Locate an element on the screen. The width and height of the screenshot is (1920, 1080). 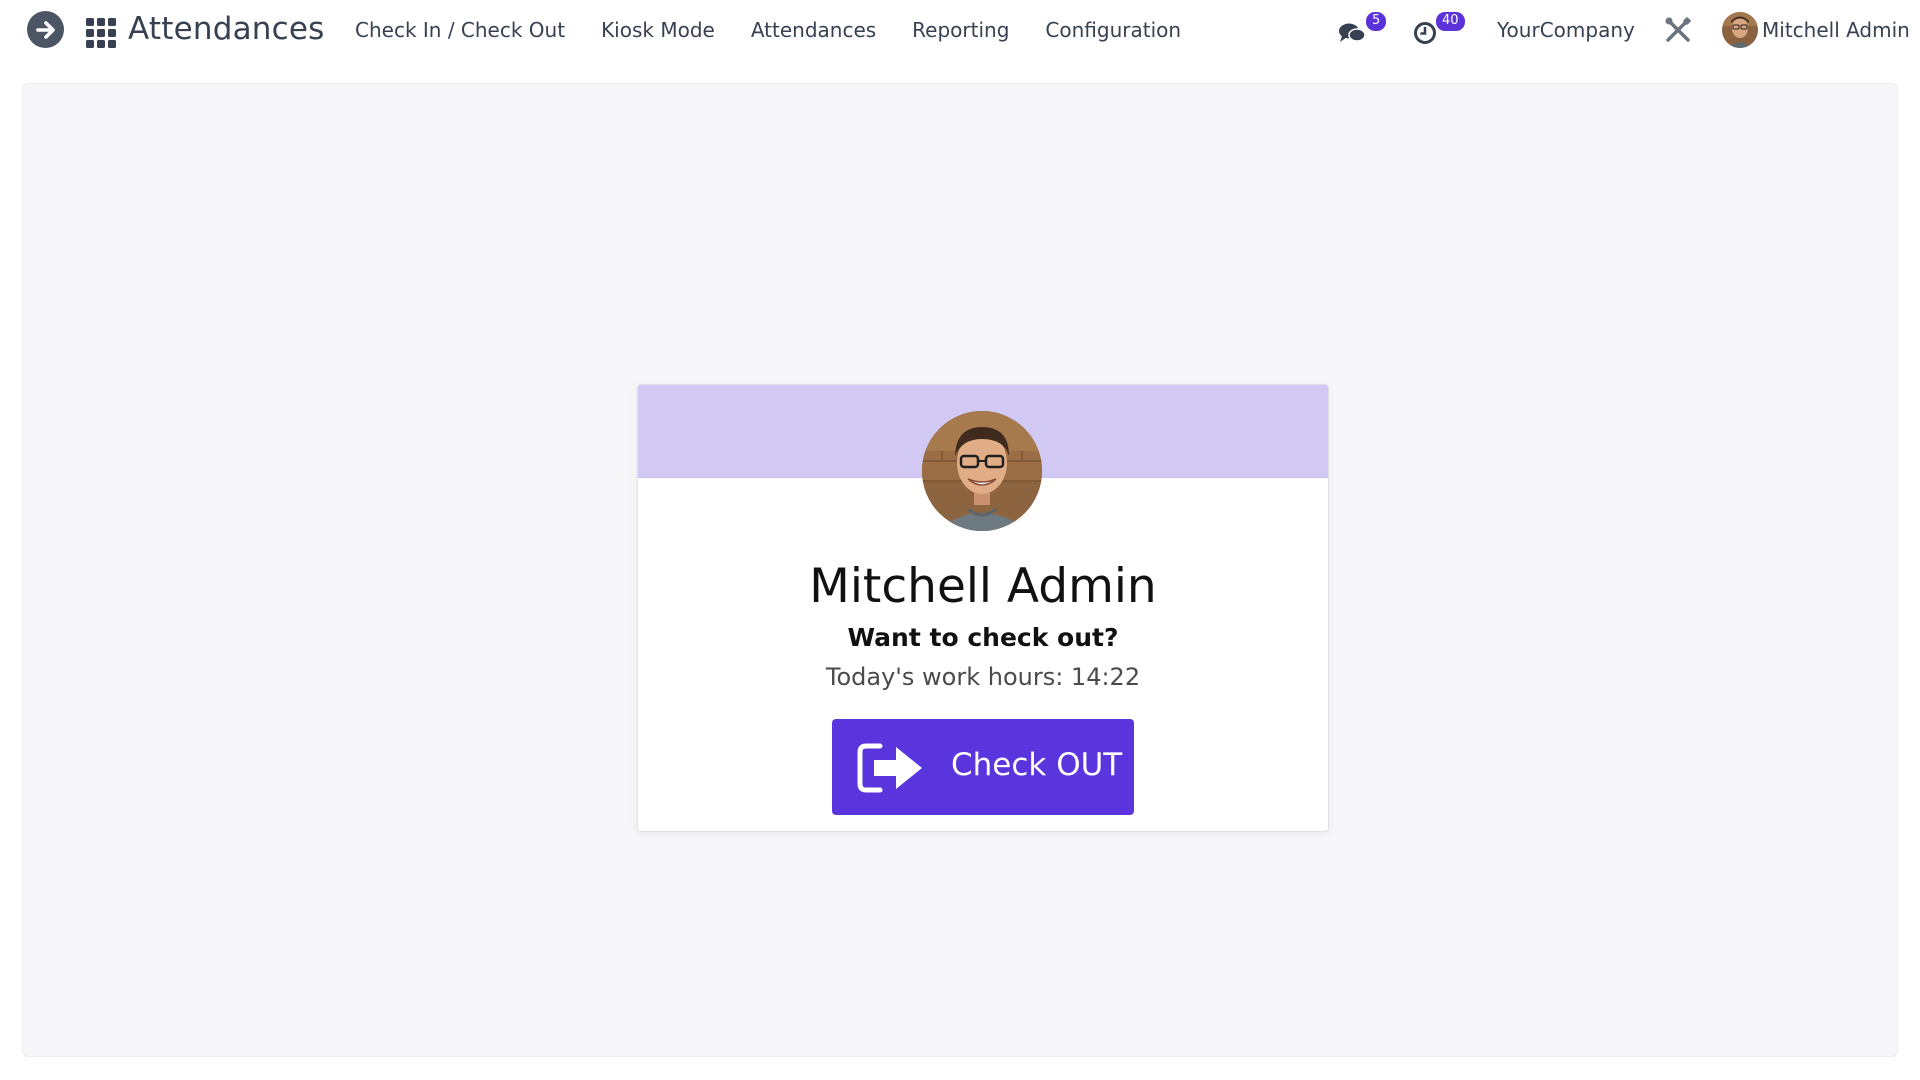
tools-icon is located at coordinates (1678, 29).